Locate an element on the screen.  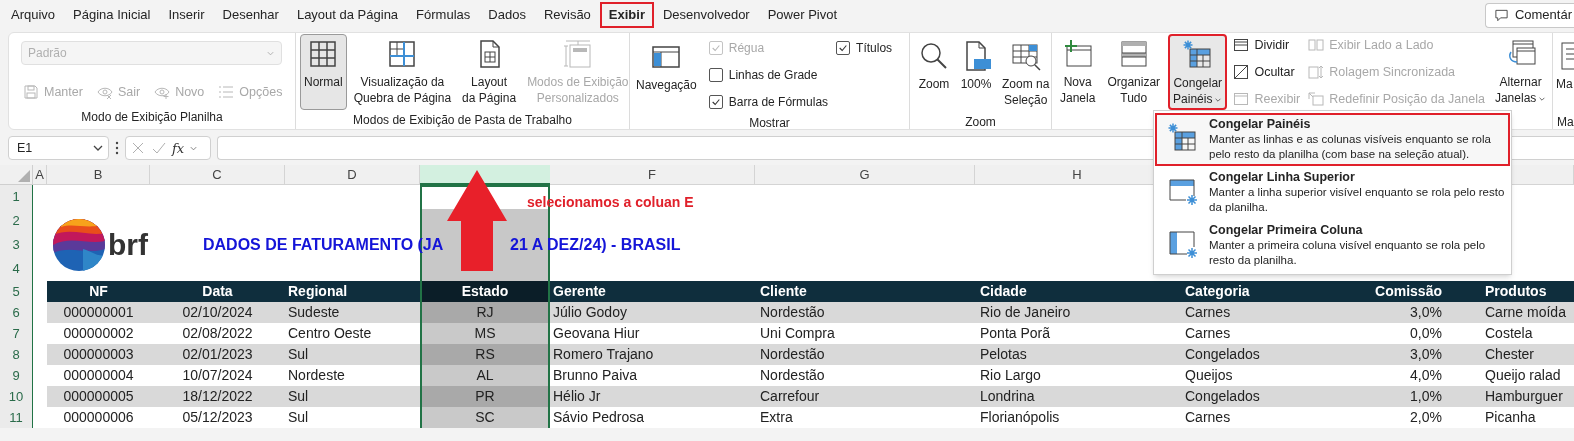
checkbox-label: Barra de Fórmulas is located at coordinates (778, 102).